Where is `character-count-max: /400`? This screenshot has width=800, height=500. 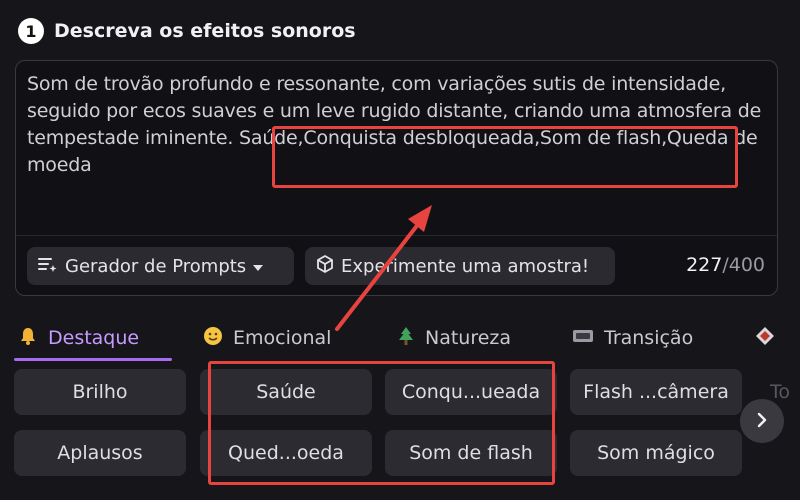 character-count-max: /400 is located at coordinates (743, 265).